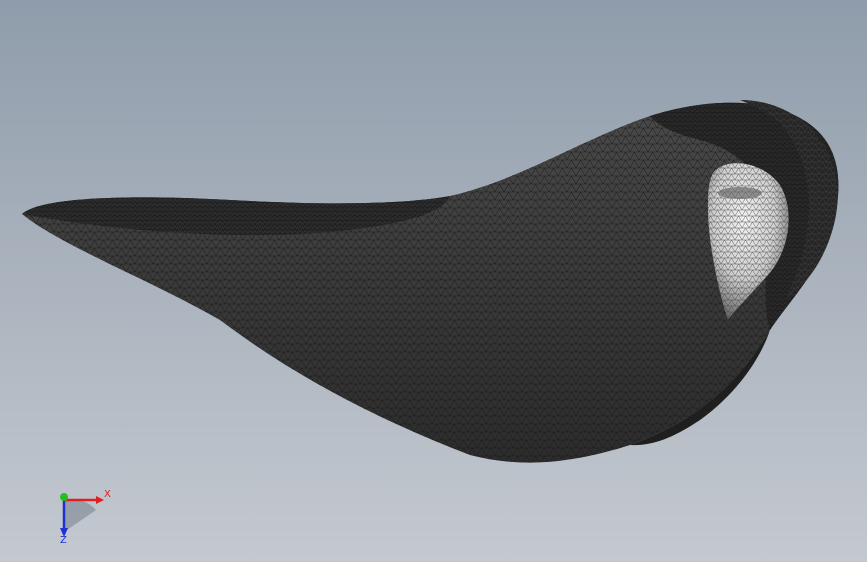 Image resolution: width=867 pixels, height=562 pixels. What do you see at coordinates (63, 539) in the screenshot?
I see `z-axis-label: Z` at bounding box center [63, 539].